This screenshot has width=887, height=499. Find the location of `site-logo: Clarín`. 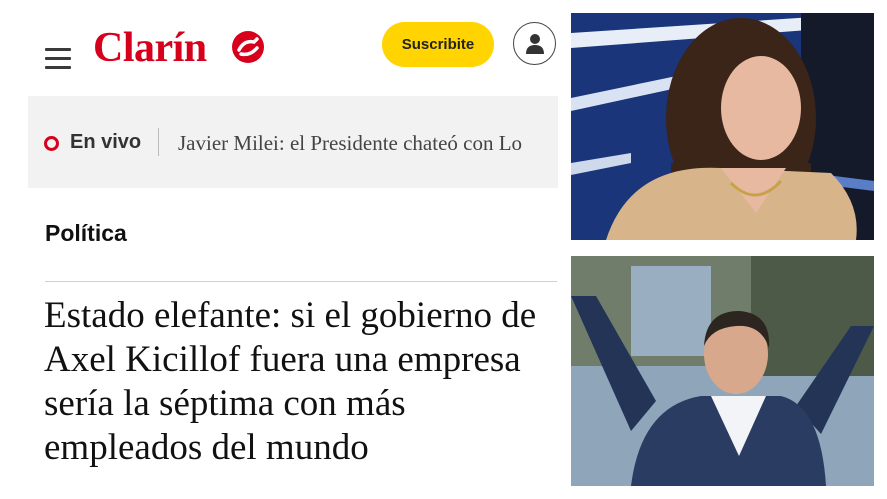

site-logo: Clarín is located at coordinates (150, 48).